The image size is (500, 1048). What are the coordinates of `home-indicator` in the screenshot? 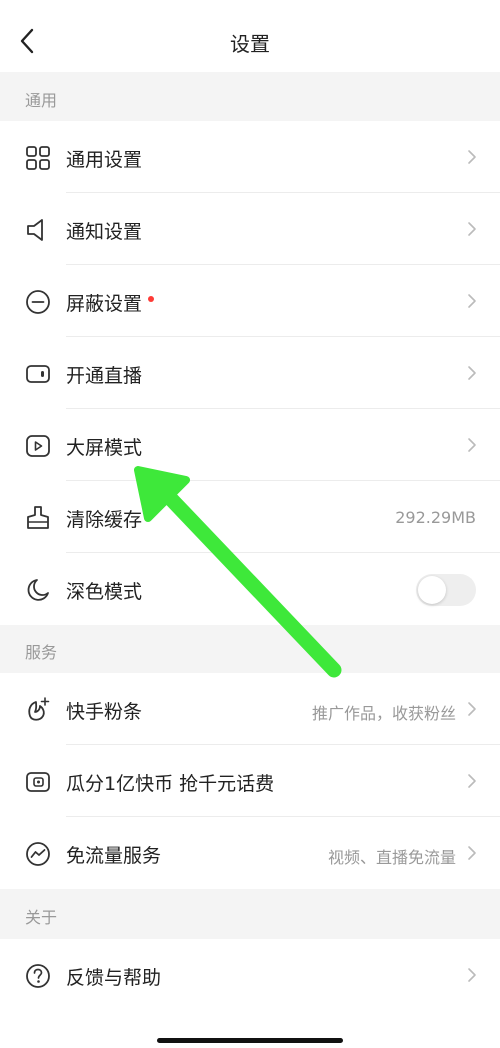 It's located at (250, 1040).